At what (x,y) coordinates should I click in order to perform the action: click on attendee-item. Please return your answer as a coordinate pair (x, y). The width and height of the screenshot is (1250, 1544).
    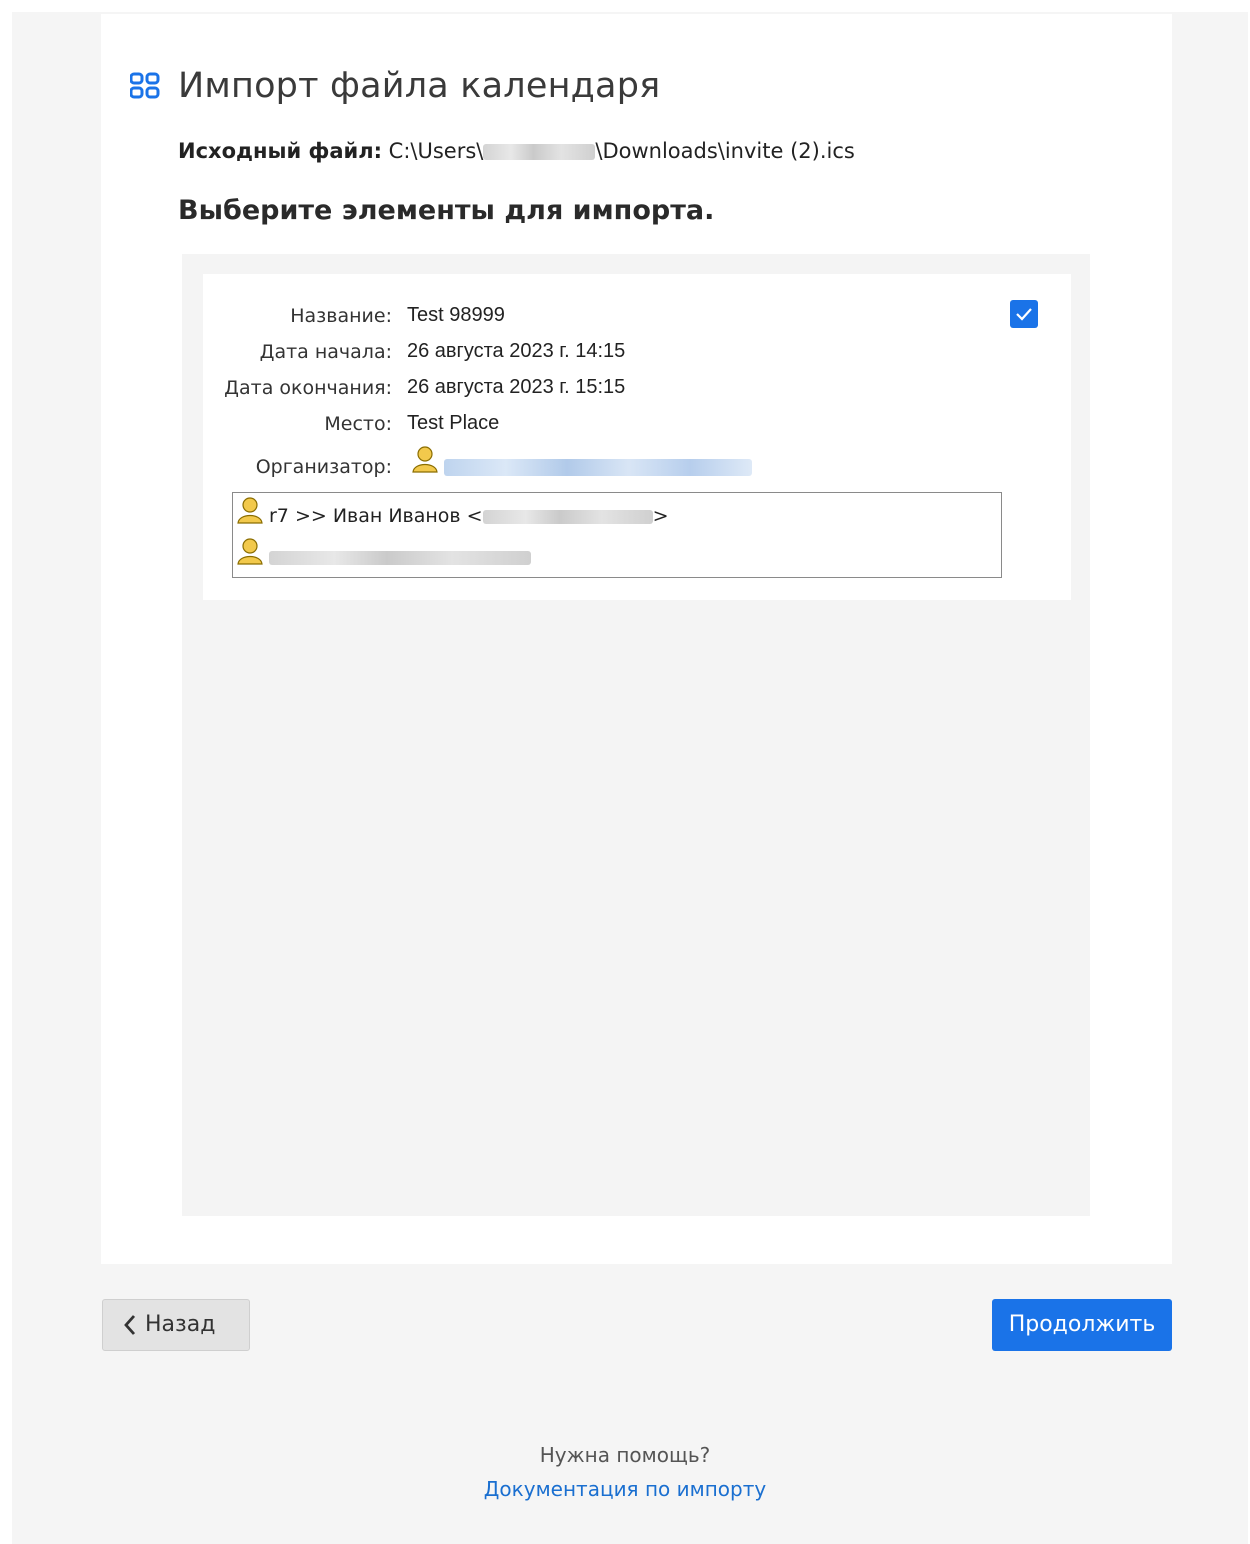
    Looking at the image, I should click on (400, 558).